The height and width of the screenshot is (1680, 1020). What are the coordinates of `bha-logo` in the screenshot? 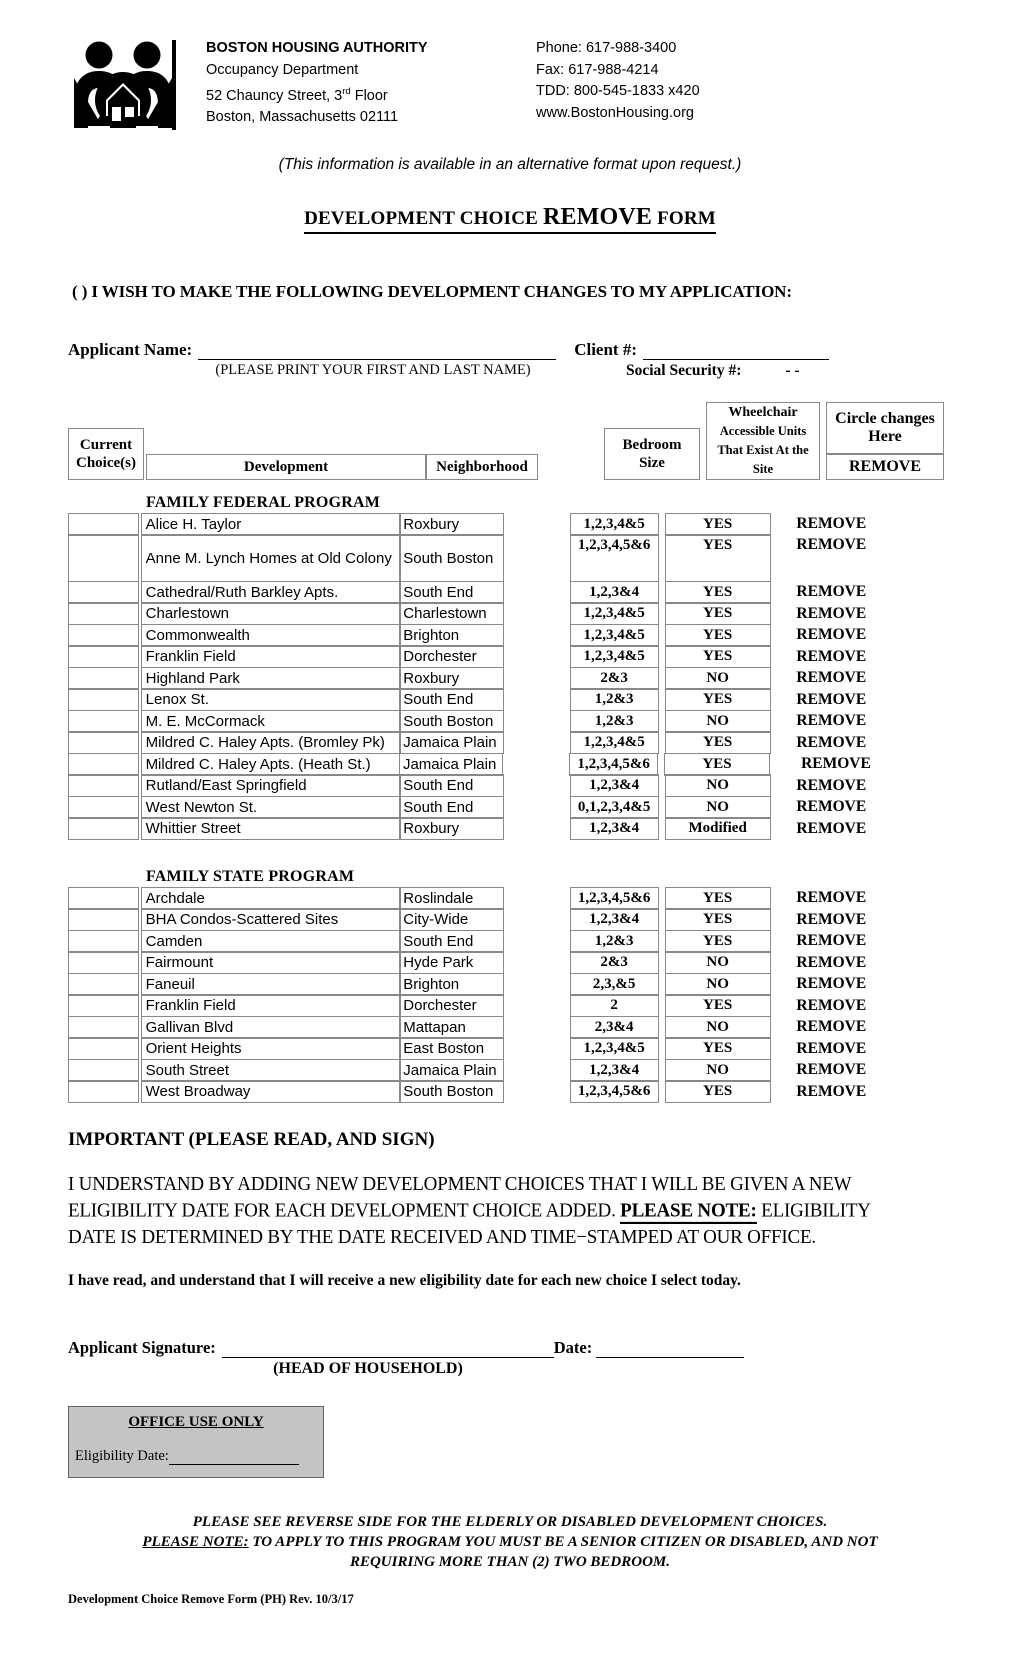 It's located at (126, 84).